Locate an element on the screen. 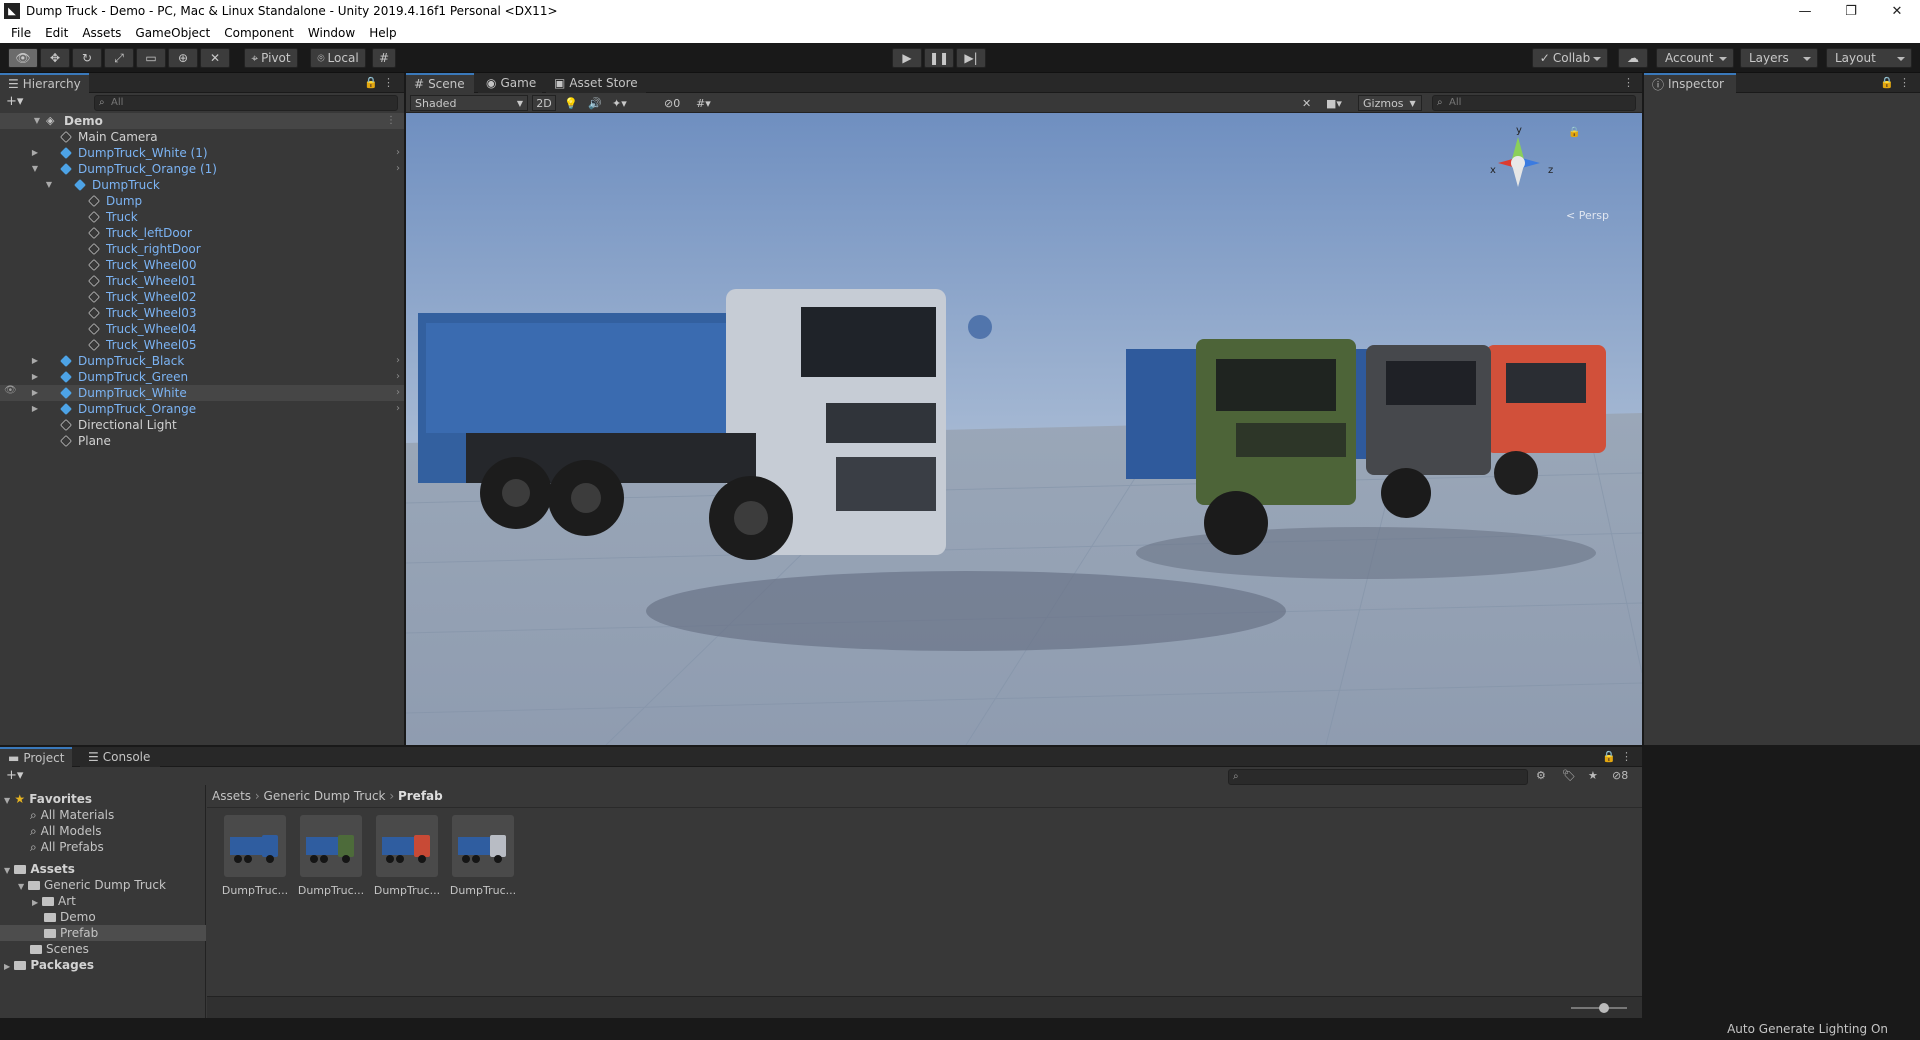  shading-mode-dropdown: Shaded ▼ is located at coordinates (469, 103).